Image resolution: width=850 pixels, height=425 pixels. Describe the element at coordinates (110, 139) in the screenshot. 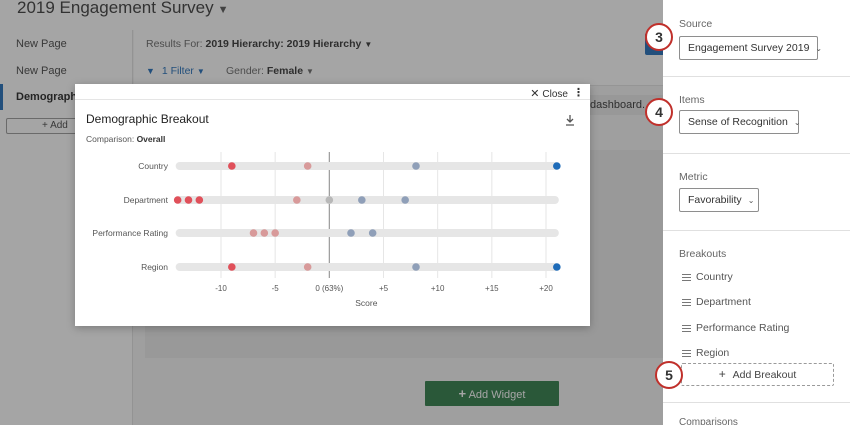

I see `comparison-label: Comparison:` at that location.